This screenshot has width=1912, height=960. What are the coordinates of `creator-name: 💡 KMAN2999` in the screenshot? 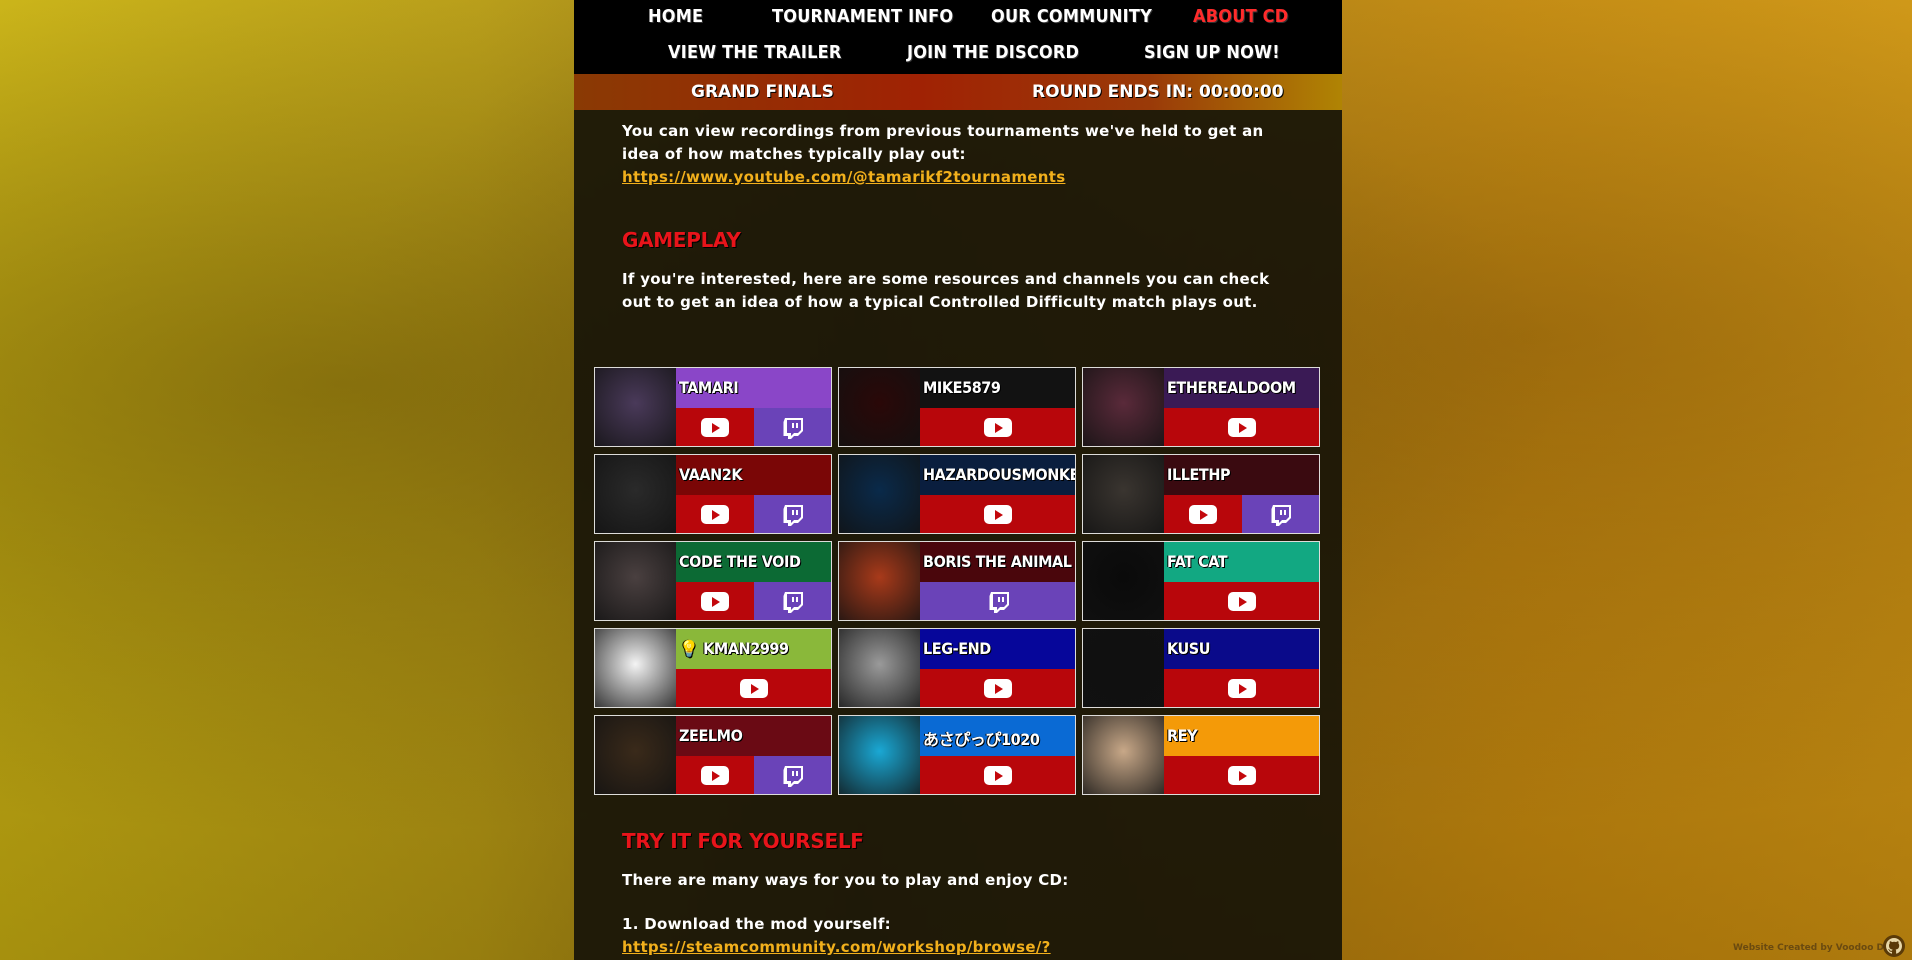 It's located at (734, 648).